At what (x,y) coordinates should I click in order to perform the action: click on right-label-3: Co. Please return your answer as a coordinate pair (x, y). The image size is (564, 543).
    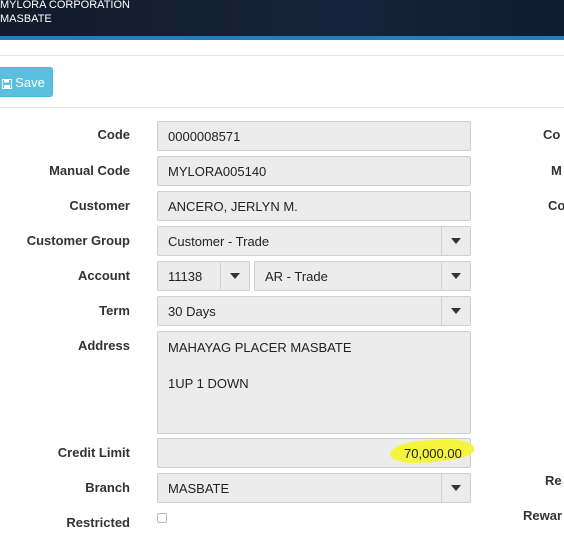
    Looking at the image, I should click on (556, 205).